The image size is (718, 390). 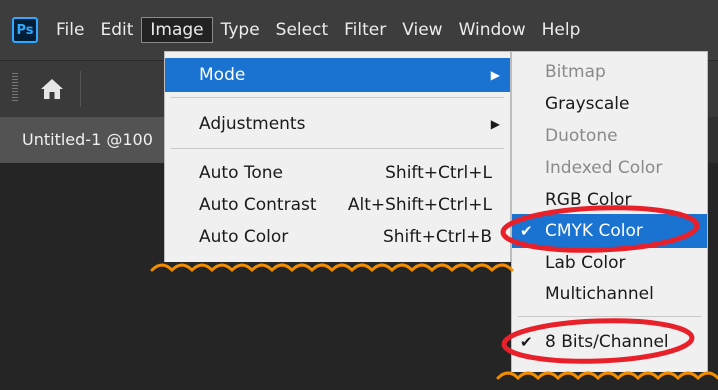 I want to click on mode-item-bitmap: Bitmap, so click(x=609, y=72).